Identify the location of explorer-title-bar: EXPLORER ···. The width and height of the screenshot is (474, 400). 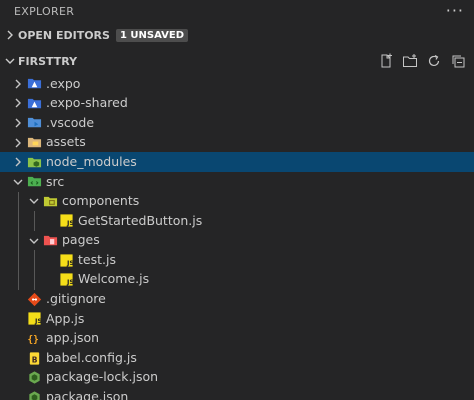
(237, 11).